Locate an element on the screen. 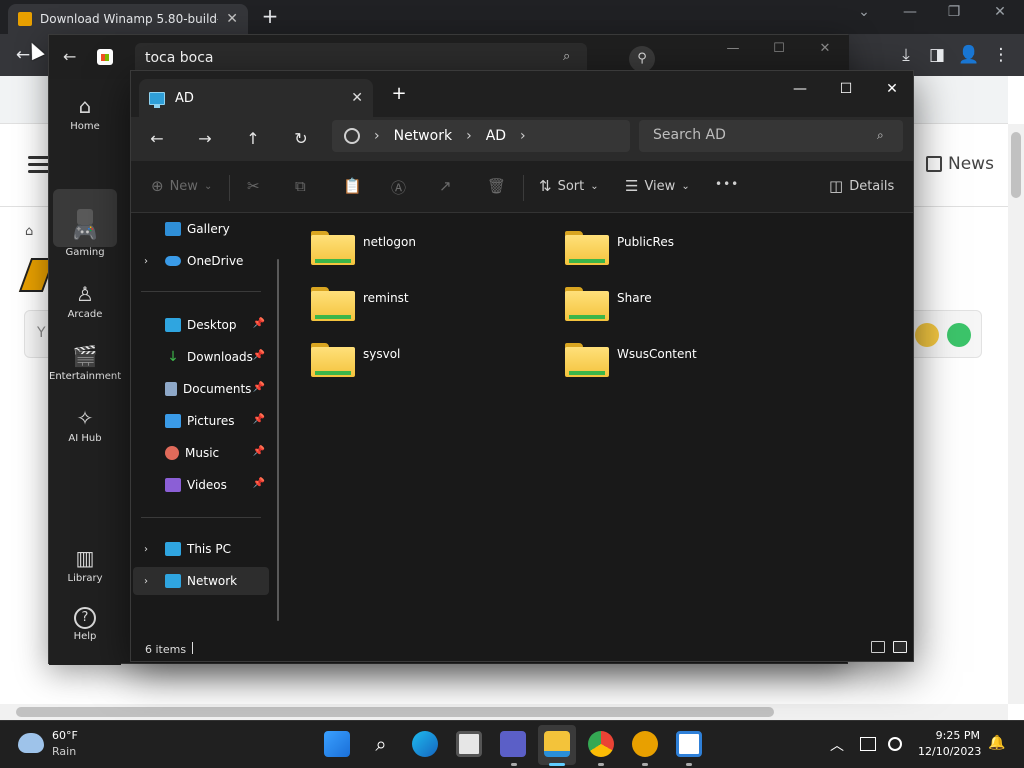 This screenshot has height=768, width=1024. rain-cloud-icon is located at coordinates (31, 743).